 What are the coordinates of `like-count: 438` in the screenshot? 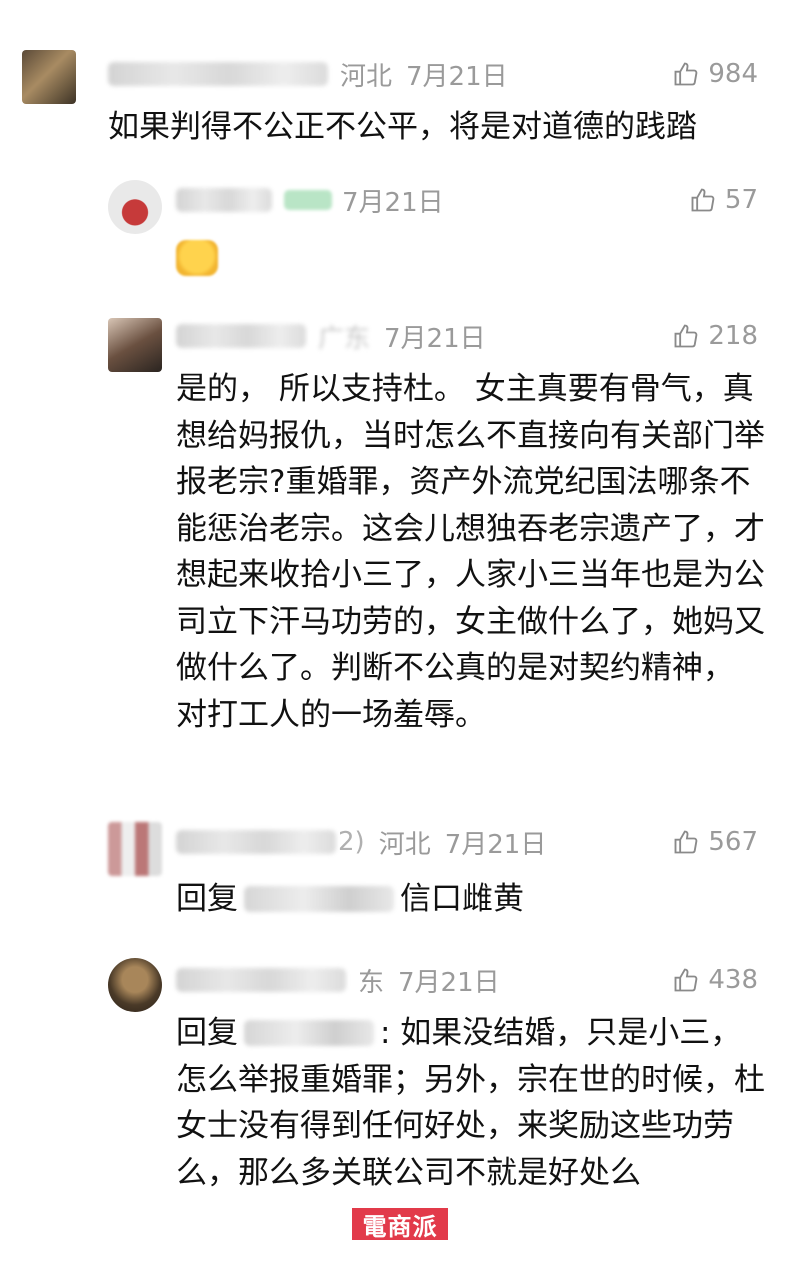 It's located at (733, 980).